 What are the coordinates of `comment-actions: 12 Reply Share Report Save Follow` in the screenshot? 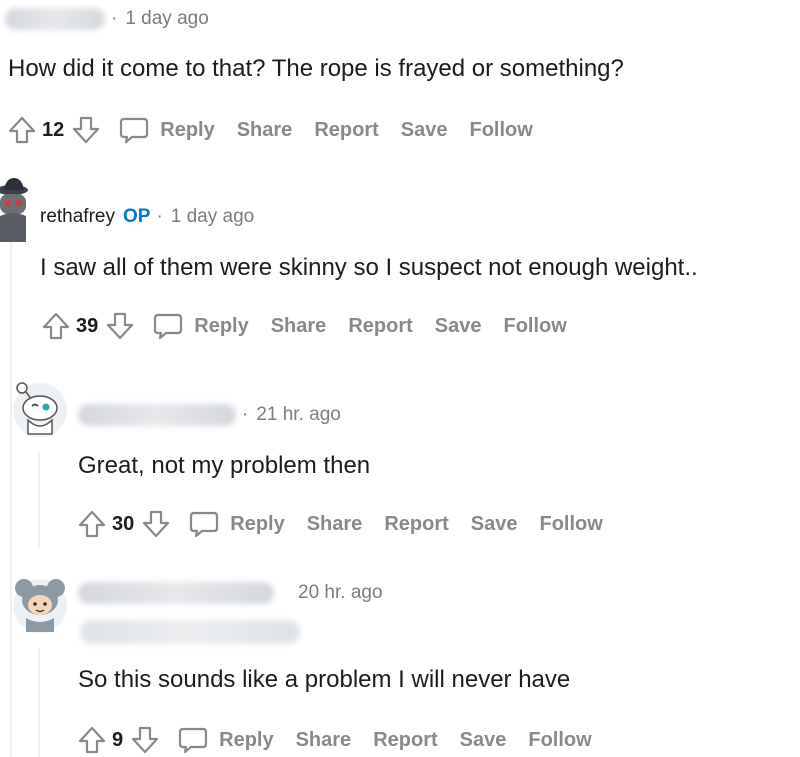 It's located at (269, 130).